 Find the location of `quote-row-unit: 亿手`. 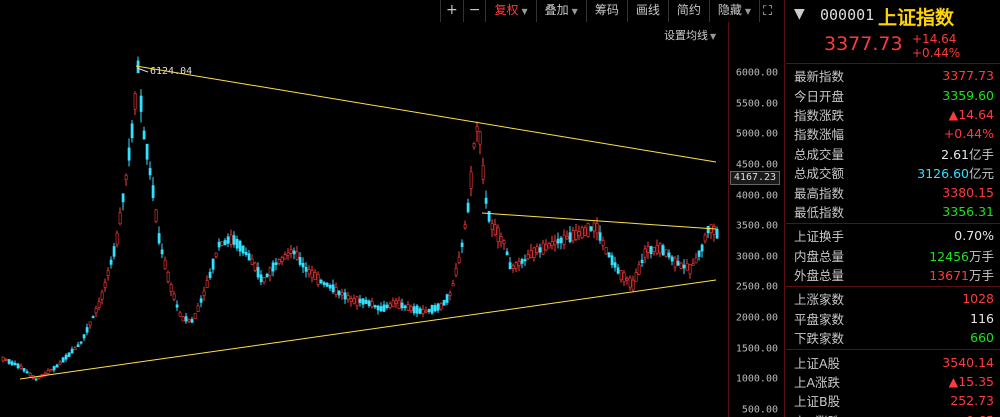

quote-row-unit: 亿手 is located at coordinates (981, 154).